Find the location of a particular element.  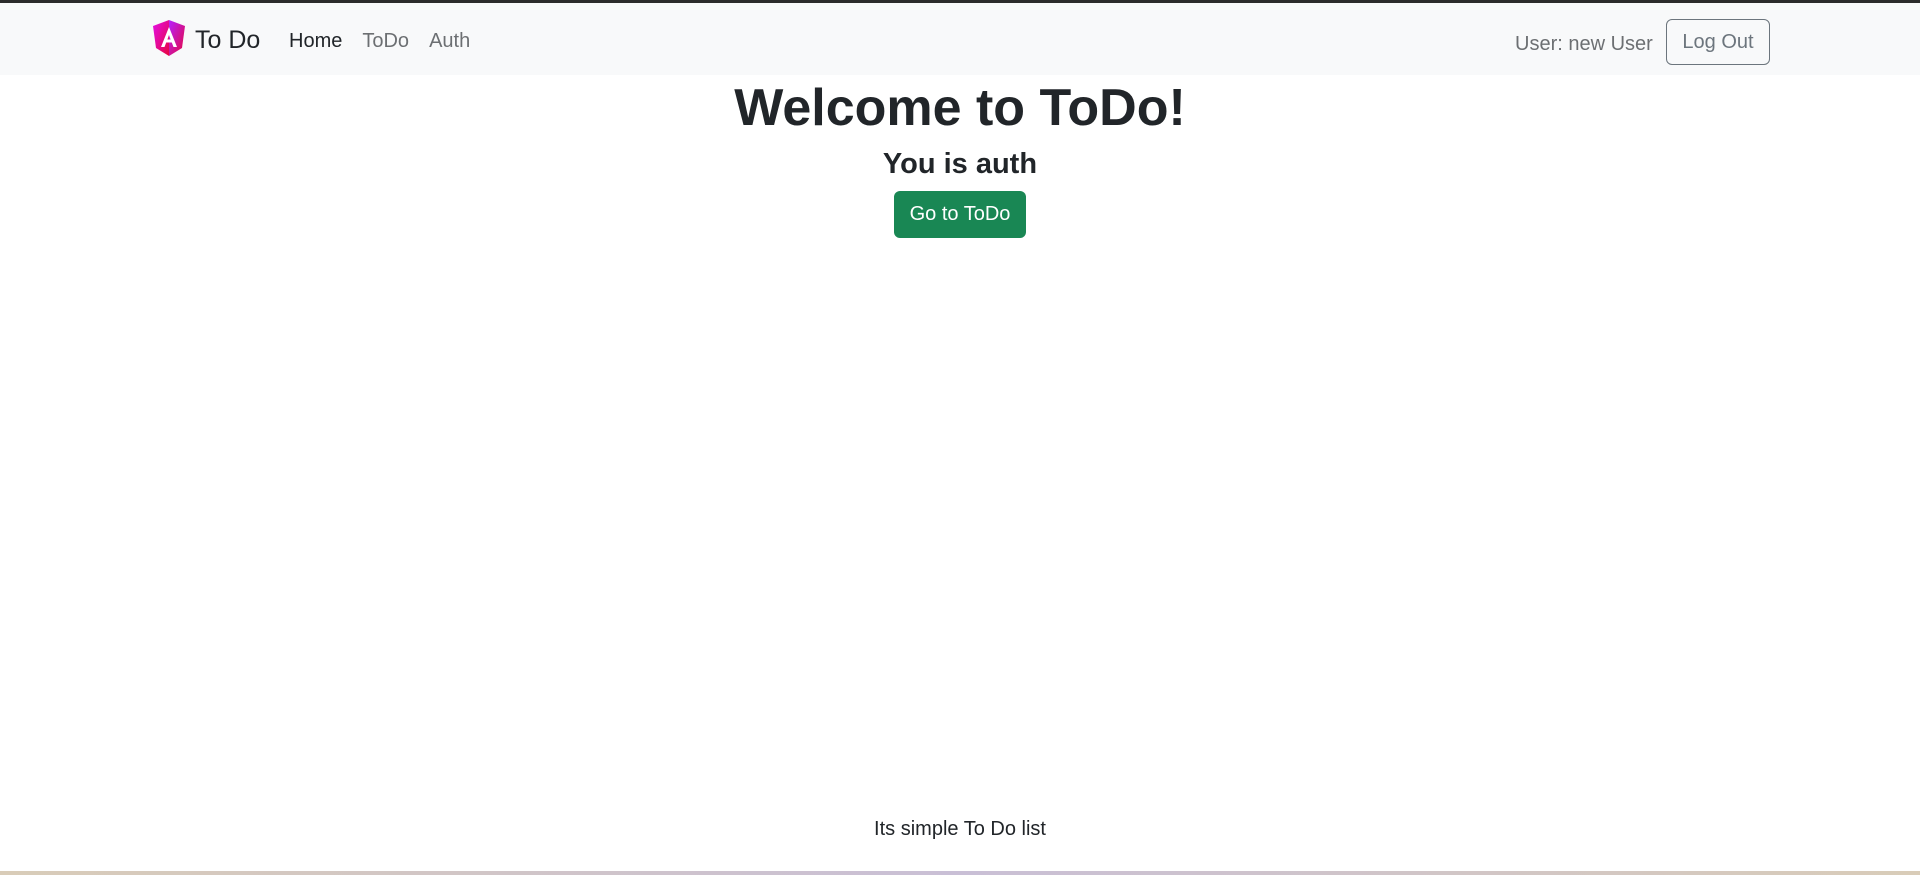

page-title: Welcome to ToDo! is located at coordinates (960, 108).